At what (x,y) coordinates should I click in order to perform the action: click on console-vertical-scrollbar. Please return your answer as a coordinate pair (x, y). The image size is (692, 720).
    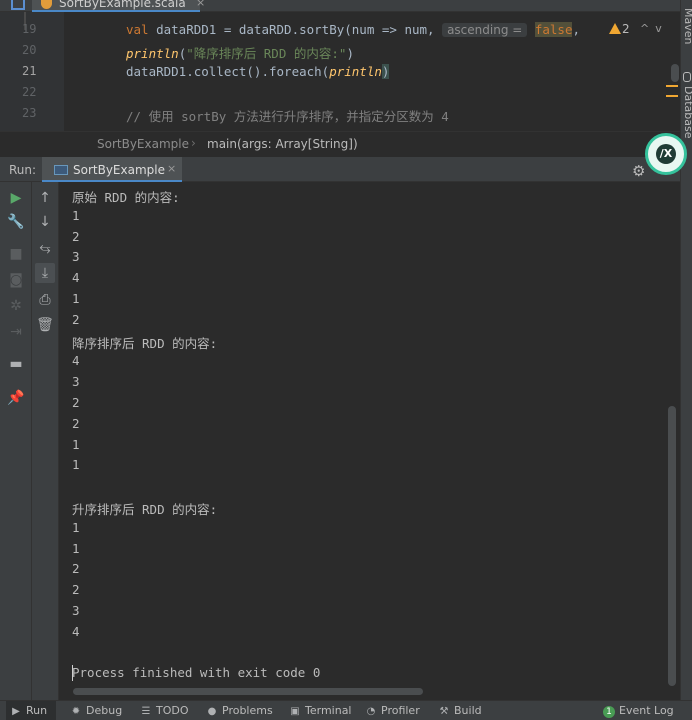
    Looking at the image, I should click on (672, 546).